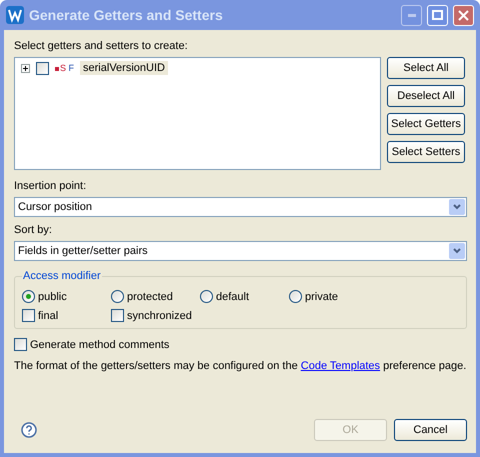 The width and height of the screenshot is (480, 457). What do you see at coordinates (233, 296) in the screenshot?
I see `radio-label: default` at bounding box center [233, 296].